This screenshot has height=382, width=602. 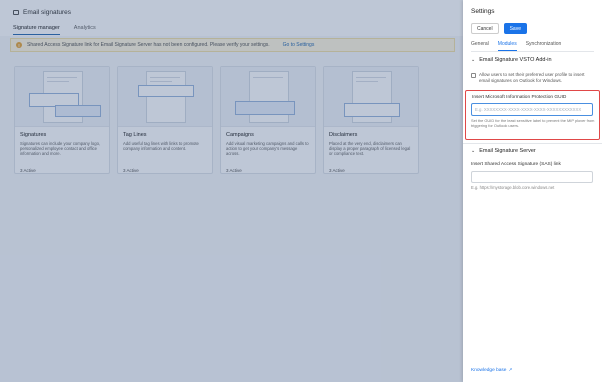 I want to click on knowledge-base-label: Knowledge base, so click(x=489, y=370).